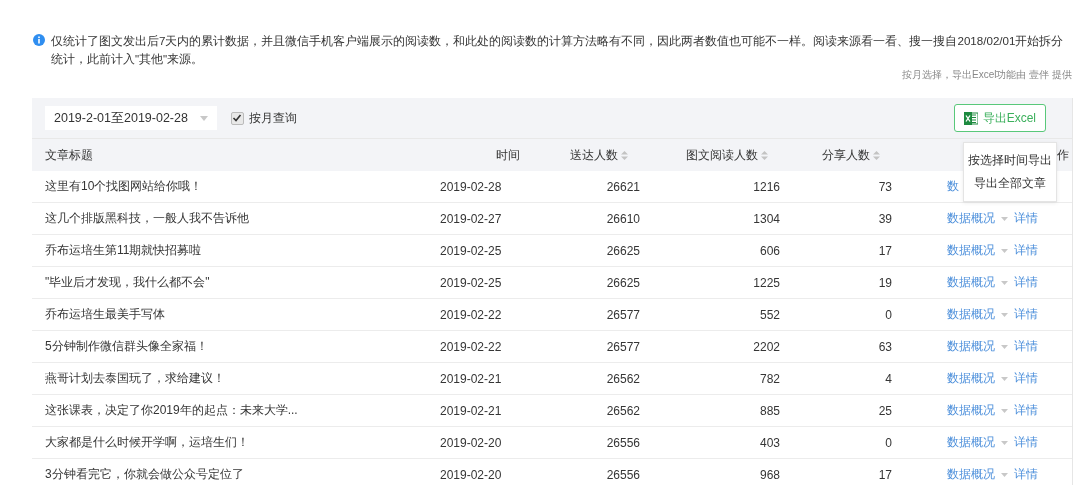  What do you see at coordinates (126, 346) in the screenshot?
I see `article-title: 5分钟制作微信群头像全家福！` at bounding box center [126, 346].